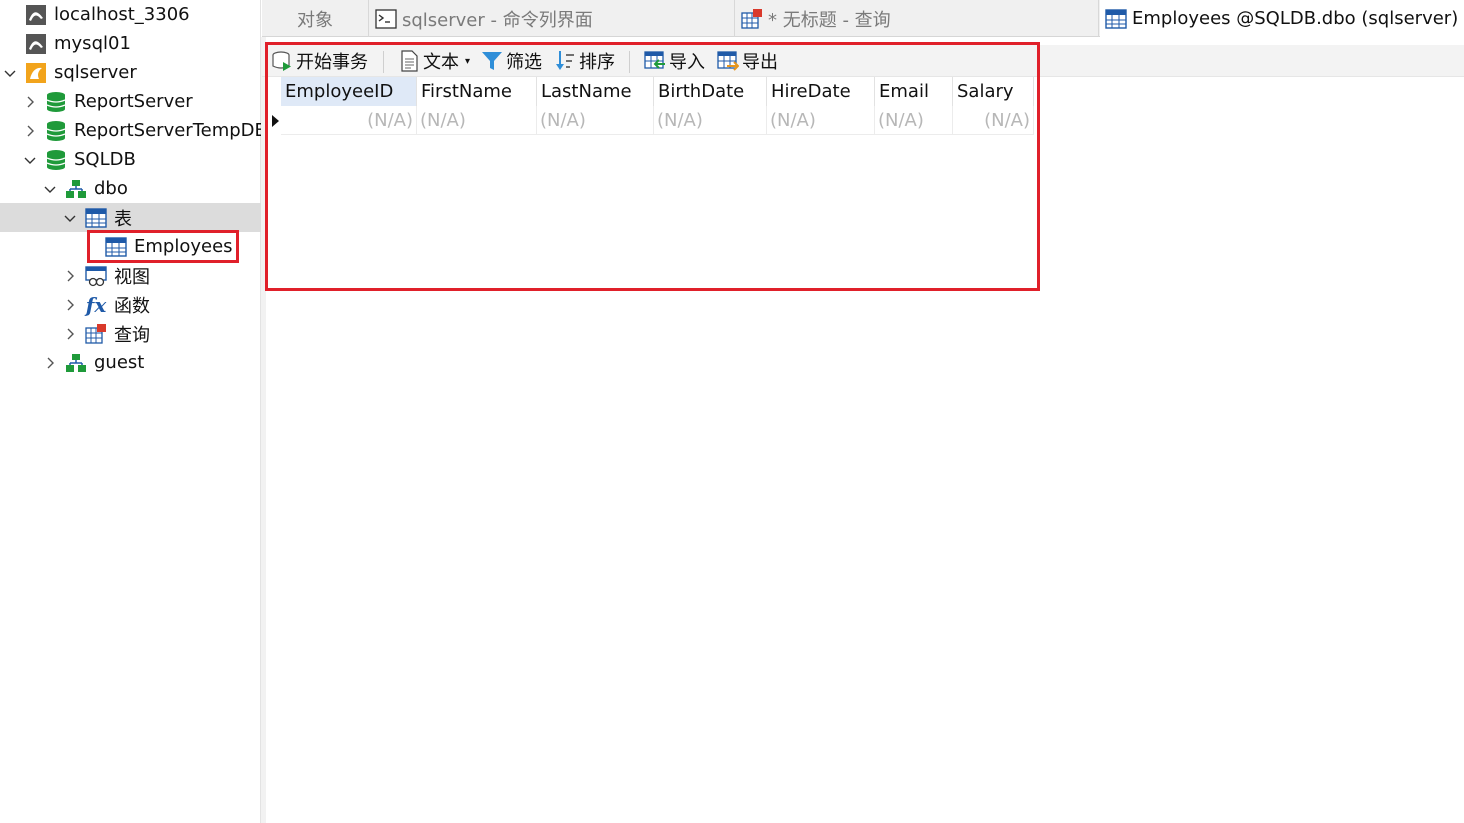  Describe the element at coordinates (96, 276) in the screenshot. I see `view-icon` at that location.